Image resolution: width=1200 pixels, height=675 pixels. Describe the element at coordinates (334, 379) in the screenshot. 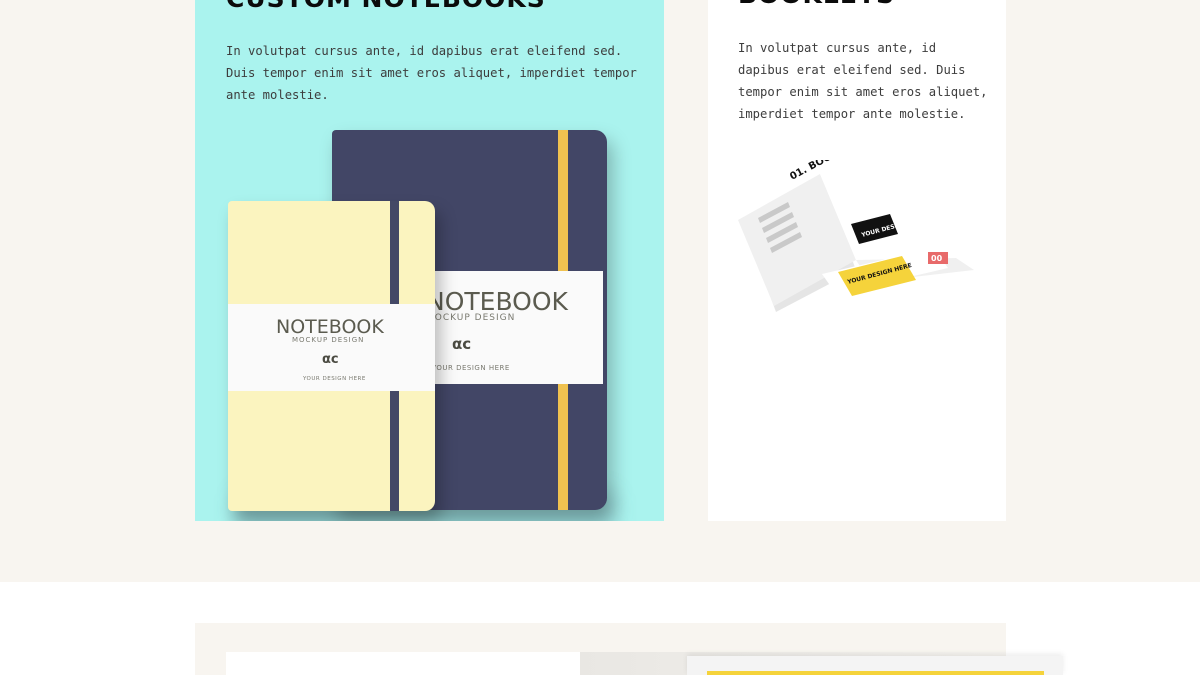

I see `front-band-footer: YOUR DESIGN HERE` at that location.